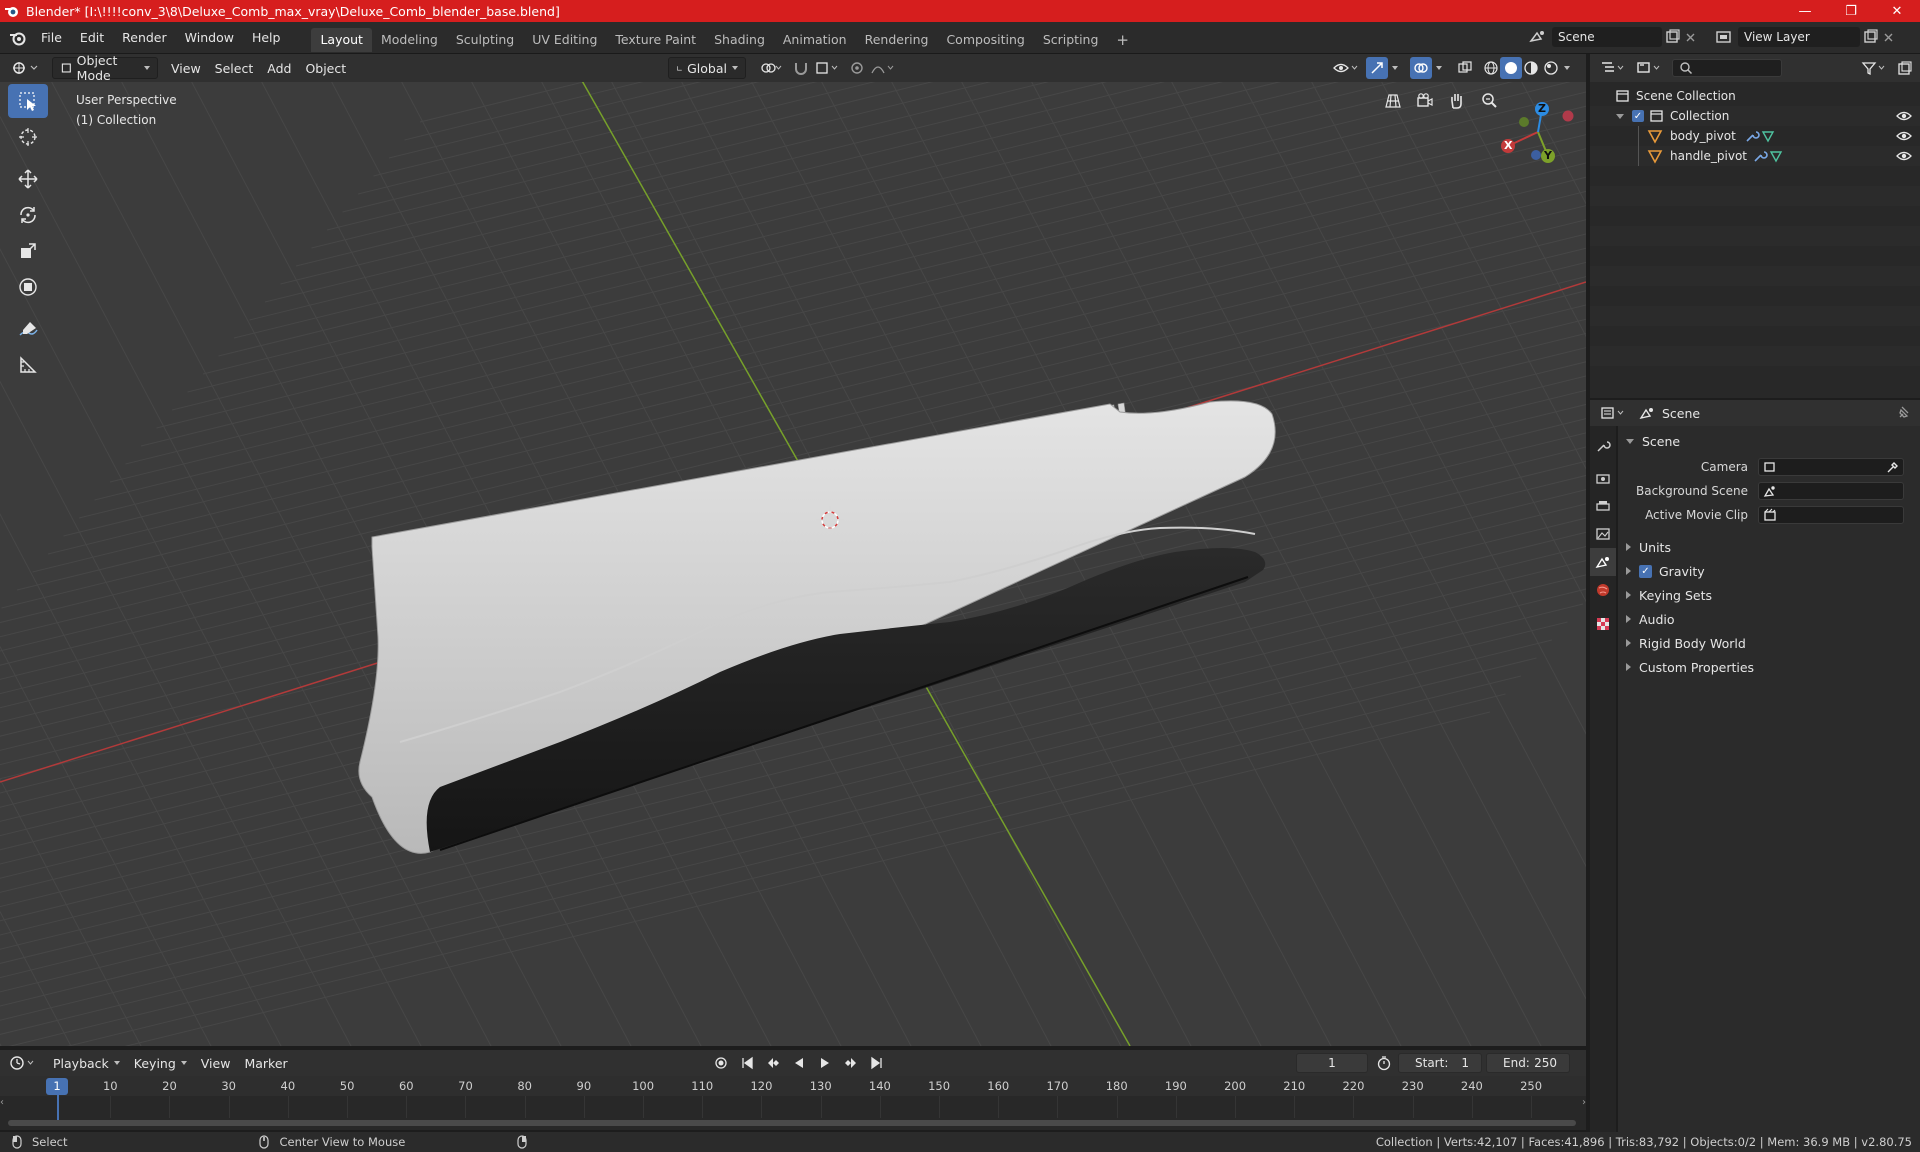  What do you see at coordinates (1489, 101) in the screenshot?
I see `zoom-icon` at bounding box center [1489, 101].